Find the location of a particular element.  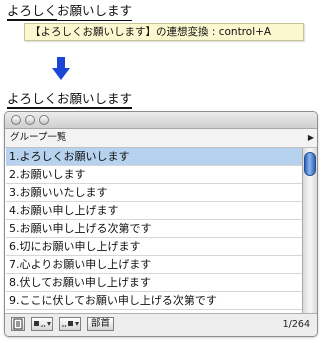

candidate-item: 1.よろしくお願いします is located at coordinates (154, 157).